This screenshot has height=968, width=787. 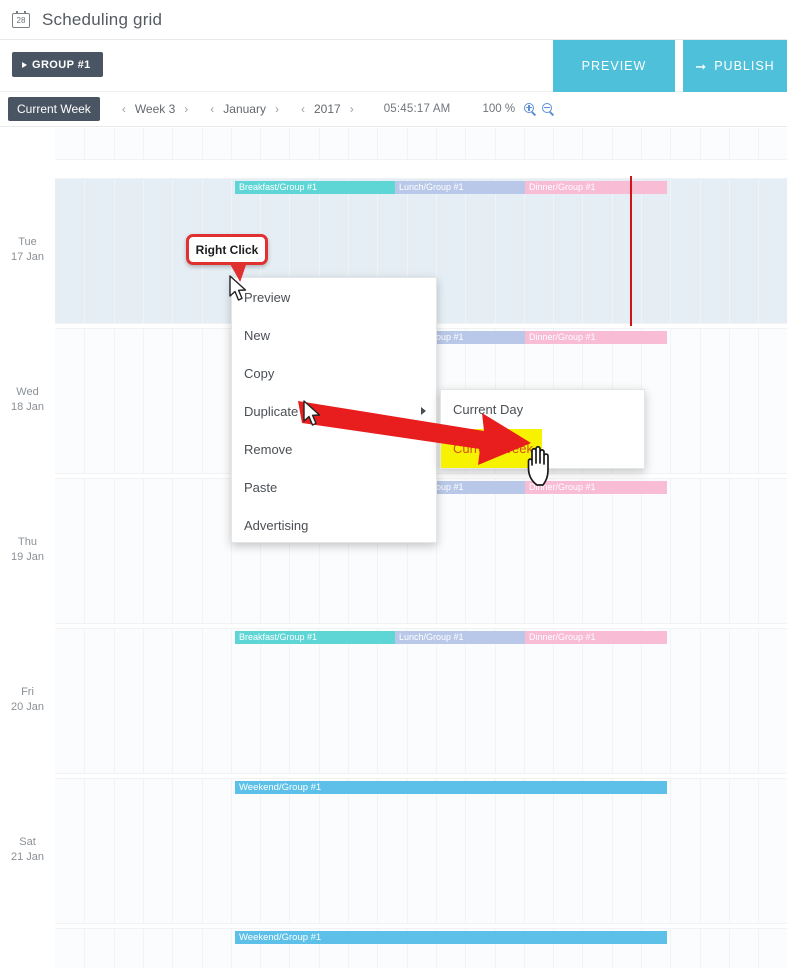 I want to click on day-name: Tue, so click(x=27, y=242).